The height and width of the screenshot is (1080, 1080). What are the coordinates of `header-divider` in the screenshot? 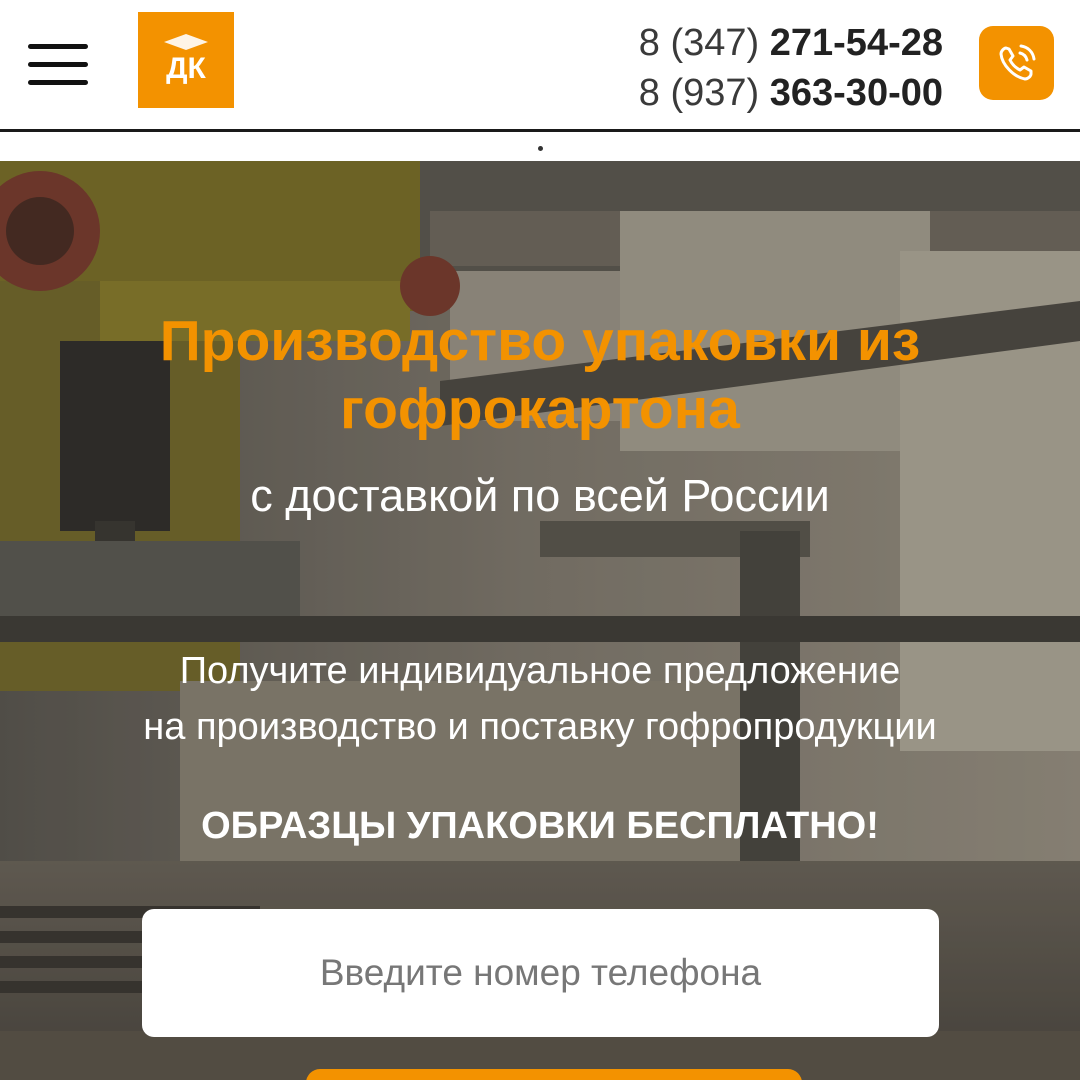 It's located at (540, 130).